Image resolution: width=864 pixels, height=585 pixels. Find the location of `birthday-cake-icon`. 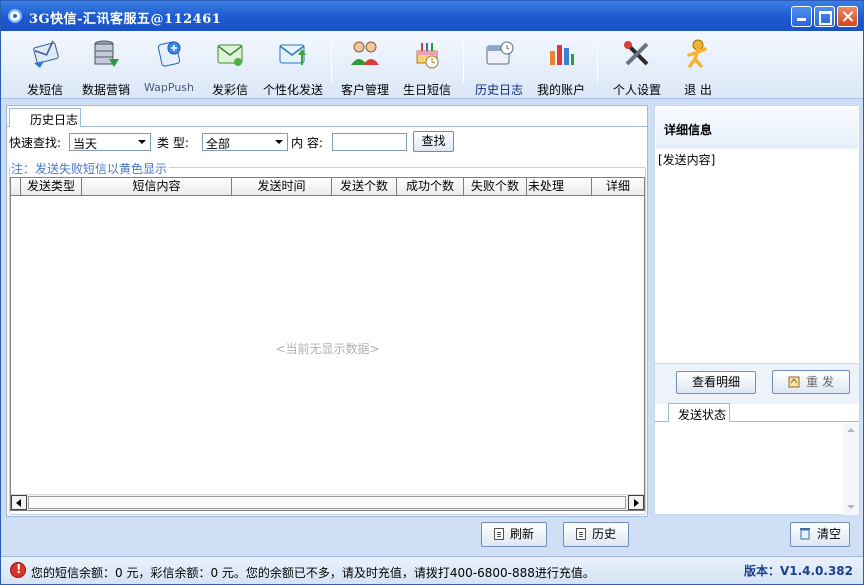

birthday-cake-icon is located at coordinates (427, 56).